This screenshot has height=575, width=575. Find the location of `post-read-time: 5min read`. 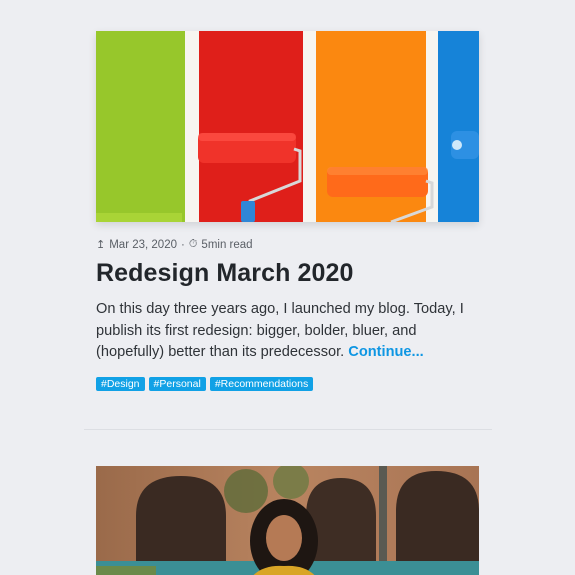

post-read-time: 5min read is located at coordinates (227, 244).